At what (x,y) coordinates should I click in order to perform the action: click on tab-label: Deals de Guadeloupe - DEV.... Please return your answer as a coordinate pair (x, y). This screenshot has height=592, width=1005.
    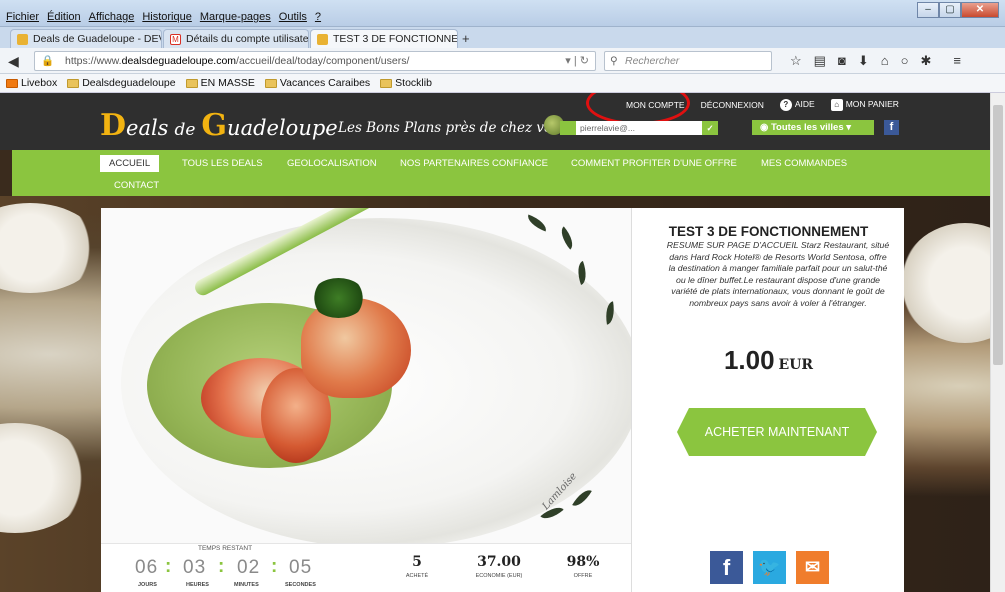
    Looking at the image, I should click on (97, 39).